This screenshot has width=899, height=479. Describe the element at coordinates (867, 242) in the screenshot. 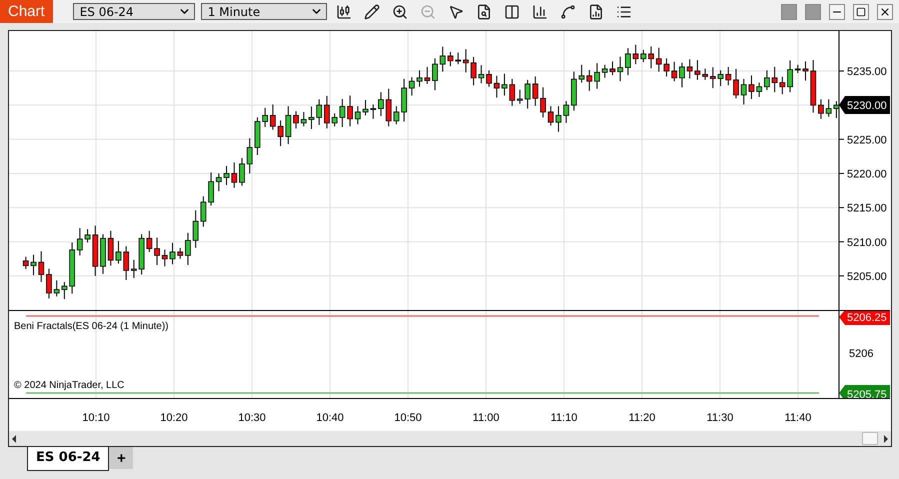

I see `price-axis-label: 5210.00` at that location.